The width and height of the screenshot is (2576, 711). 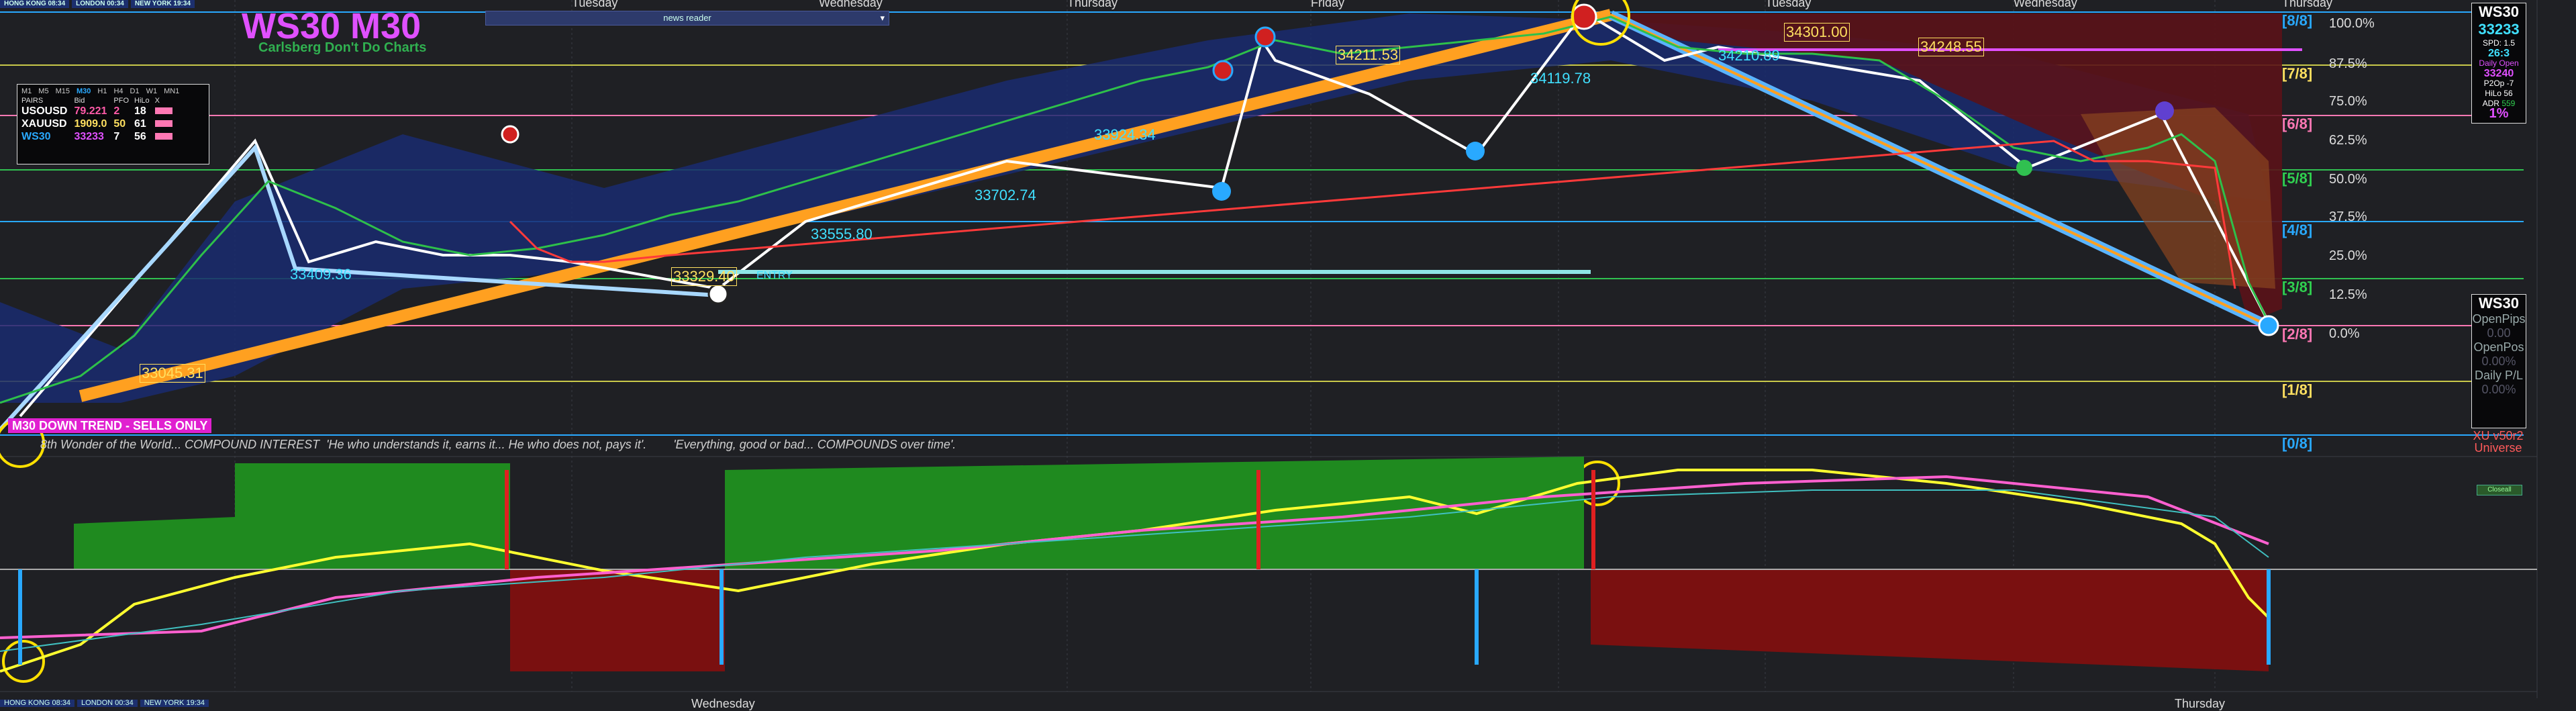 I want to click on pos-symbol: WS30, so click(x=2499, y=303).